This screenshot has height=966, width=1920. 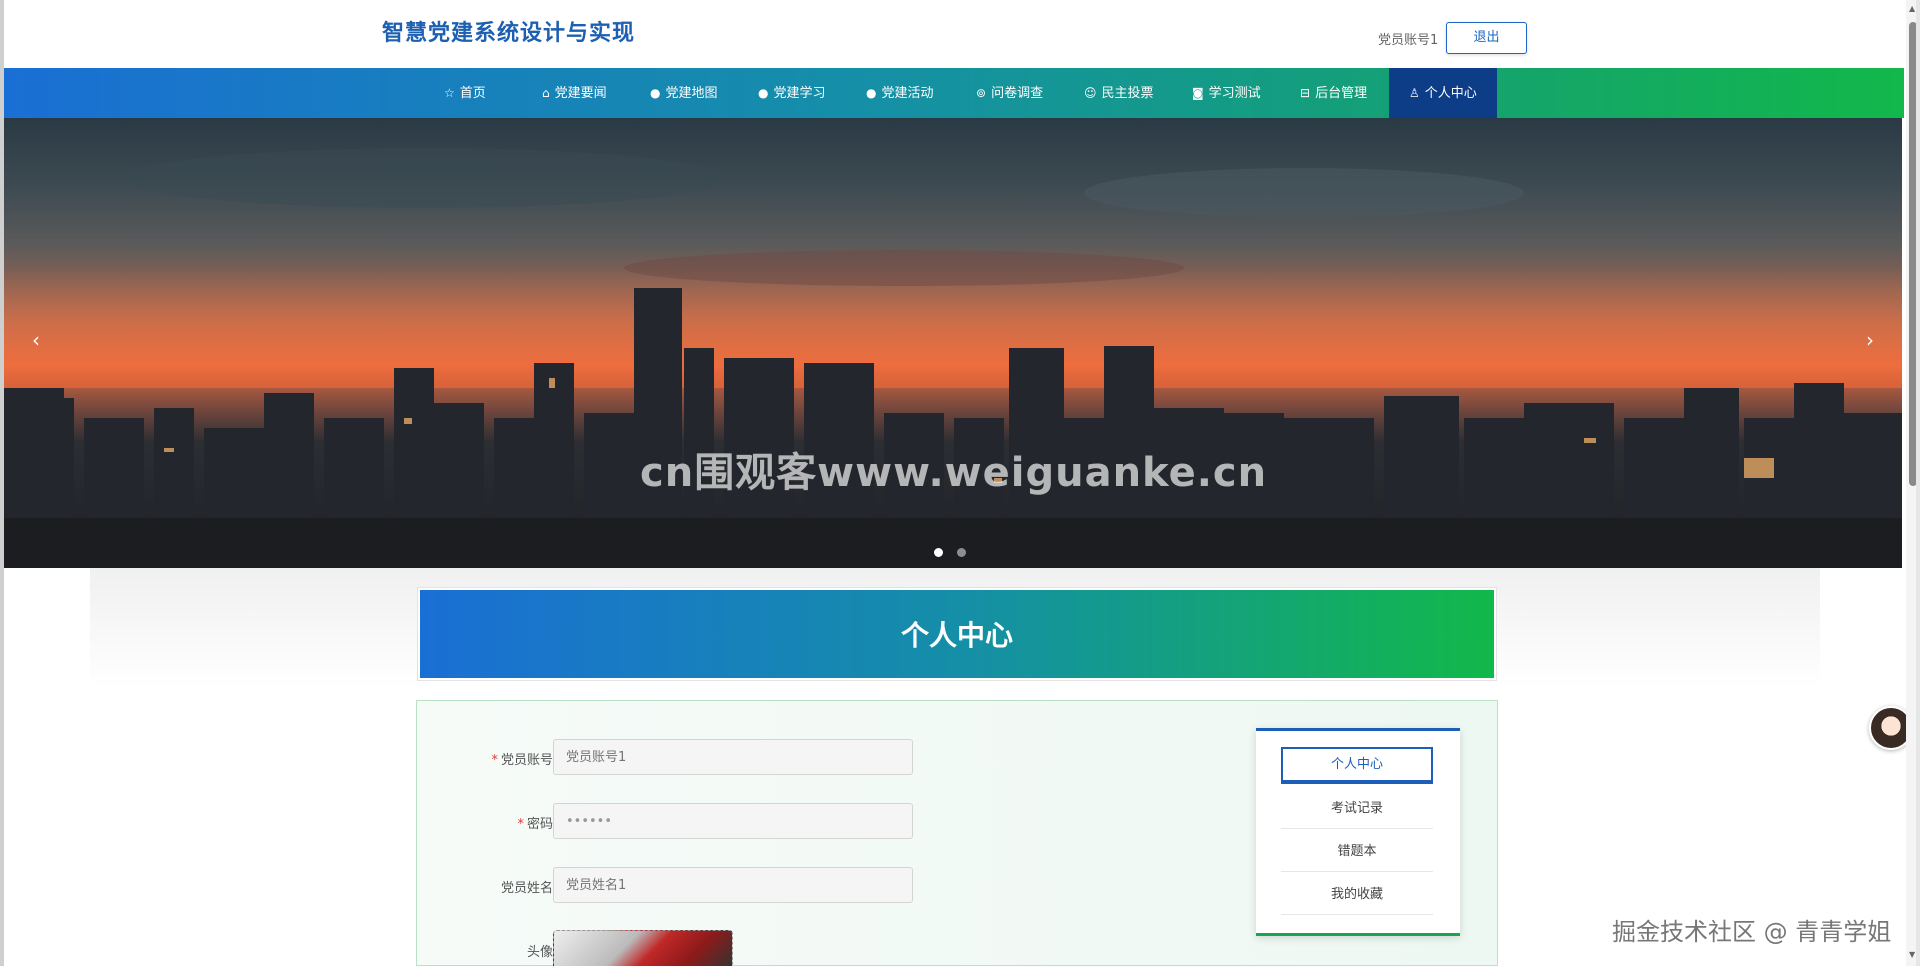 I want to click on nav-item-survey: ⊚ 问卷调查, so click(x=1009, y=93).